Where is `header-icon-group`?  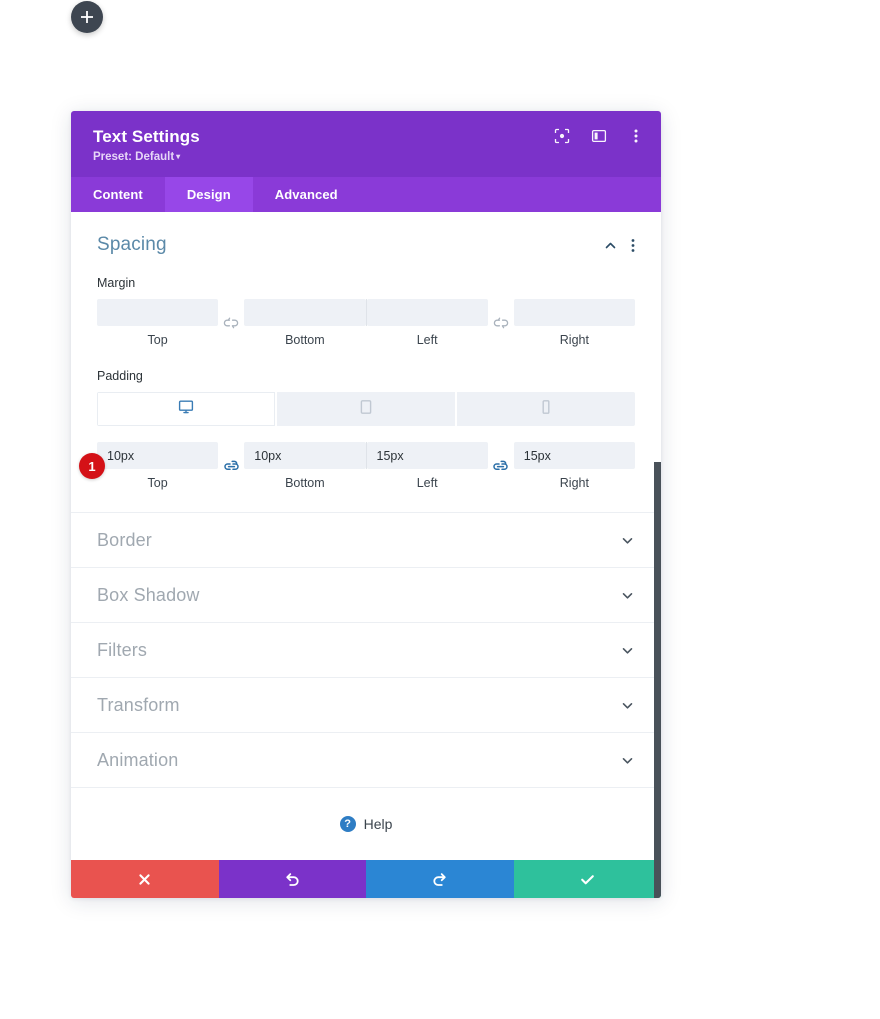
header-icon-group is located at coordinates (599, 136).